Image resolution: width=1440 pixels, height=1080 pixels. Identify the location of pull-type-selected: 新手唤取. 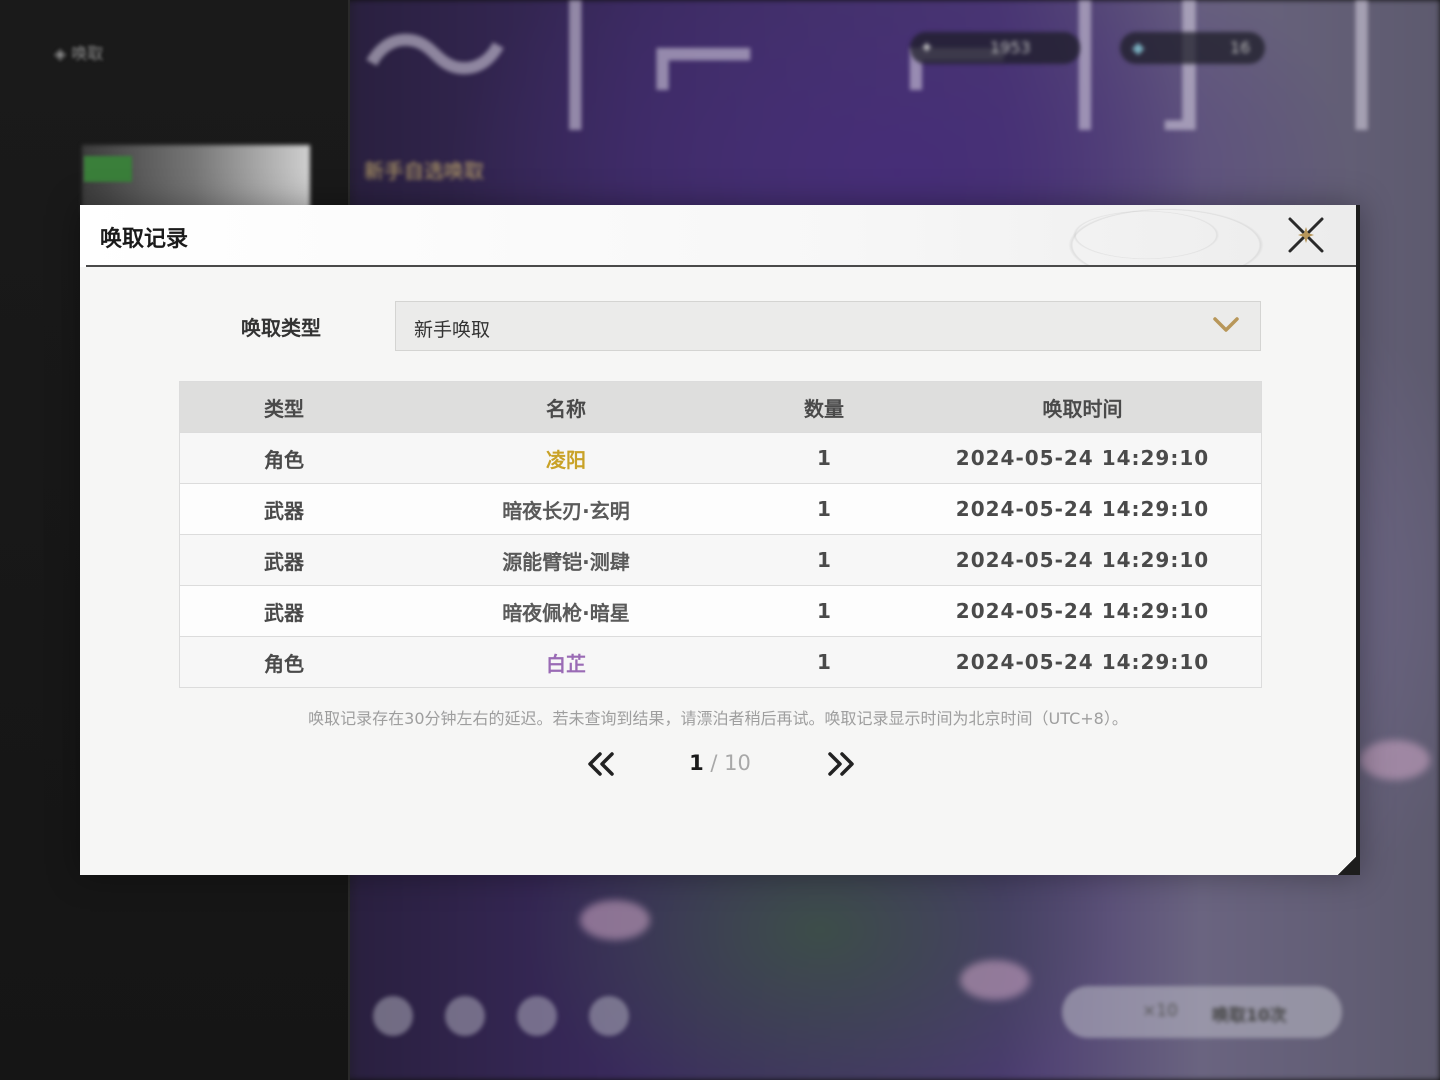
(452, 330).